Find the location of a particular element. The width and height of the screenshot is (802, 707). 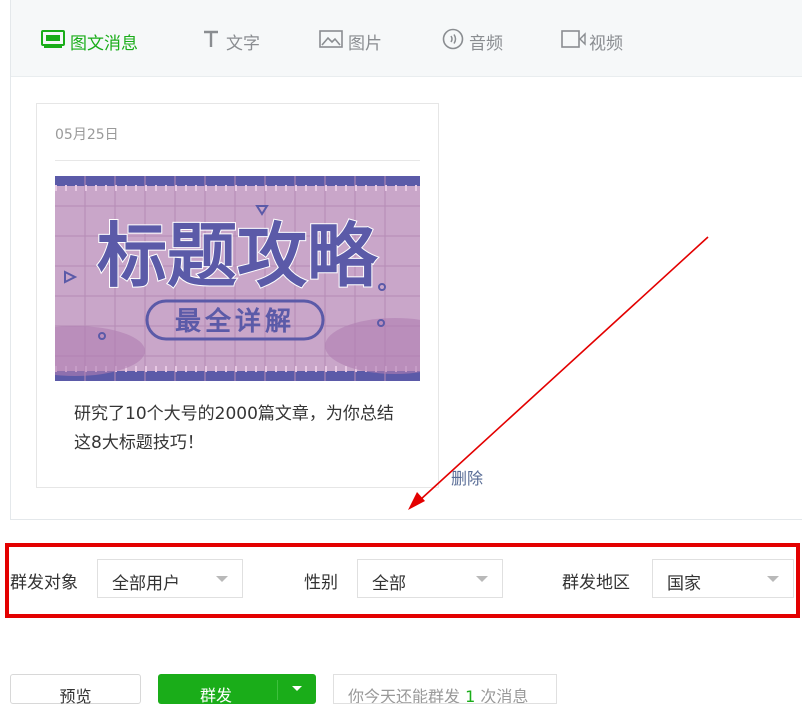

region-label: 群发地区 is located at coordinates (596, 583).